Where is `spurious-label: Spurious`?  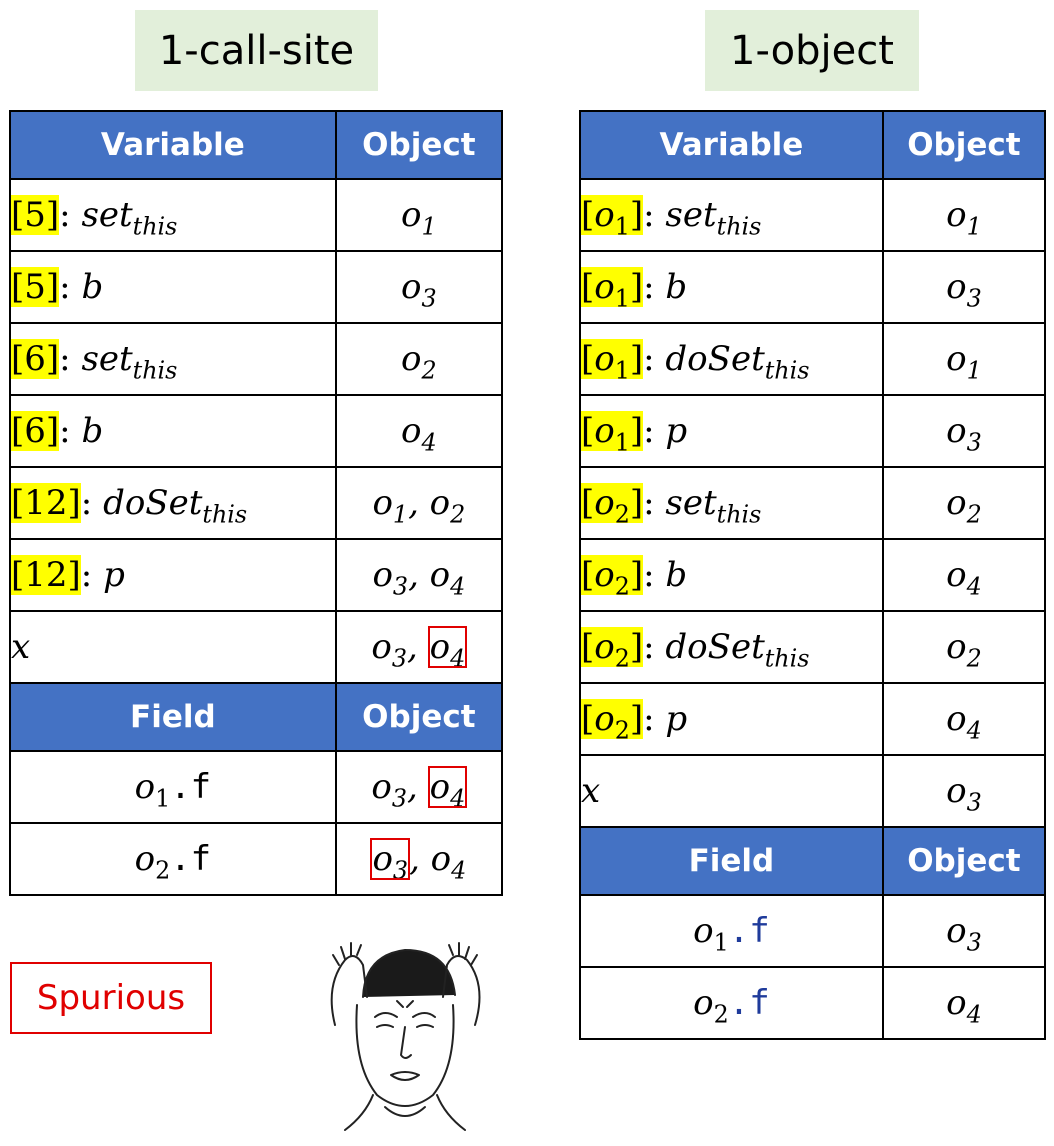 spurious-label: Spurious is located at coordinates (111, 998).